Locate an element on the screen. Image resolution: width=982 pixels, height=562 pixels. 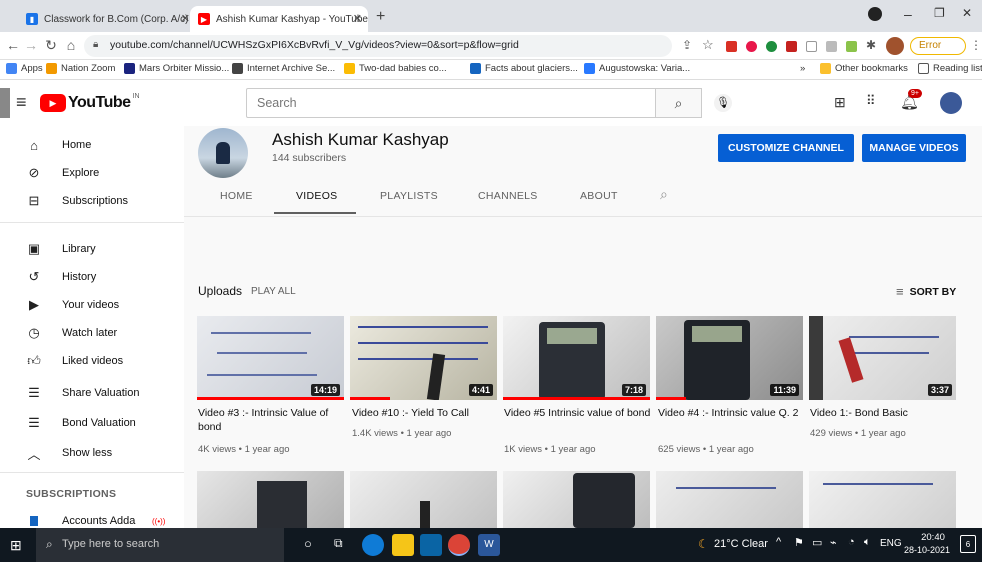
video-title: Video #3 :- Intrinsic Value of bond is located at coordinates (271, 420).